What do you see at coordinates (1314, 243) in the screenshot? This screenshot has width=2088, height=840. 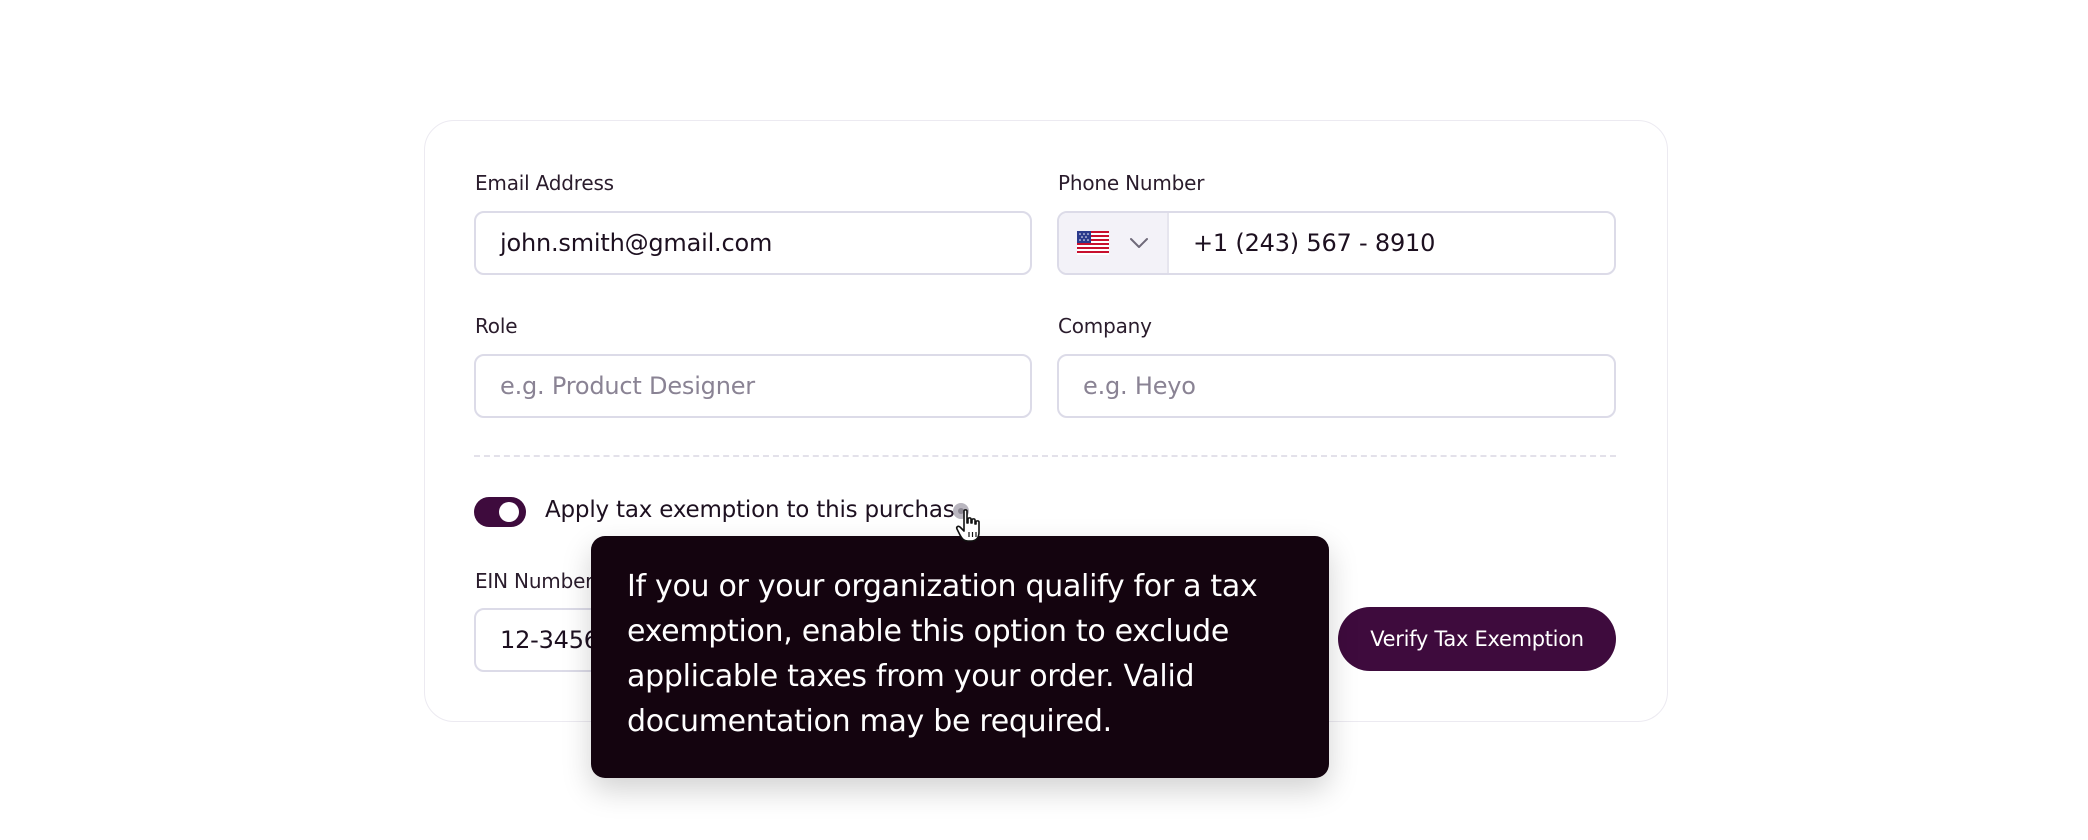 I see `phone-value: +1 (243) 567 - 8910` at bounding box center [1314, 243].